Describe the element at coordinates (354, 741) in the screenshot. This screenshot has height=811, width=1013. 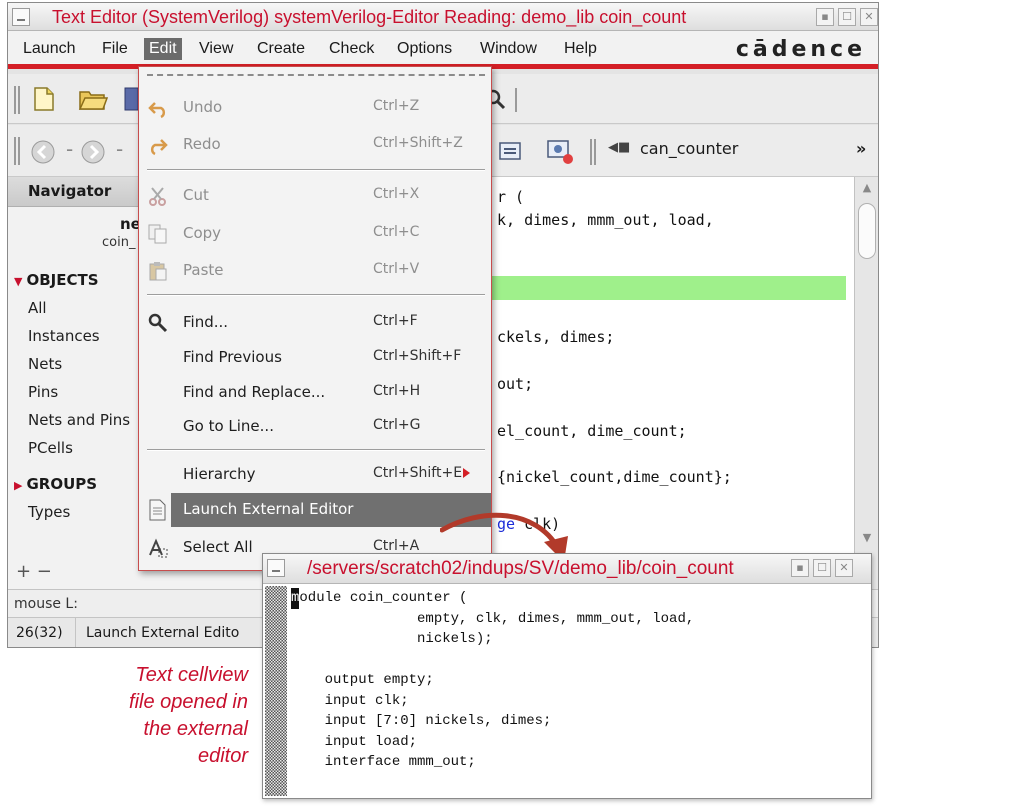
I see `code-line: input load;` at that location.